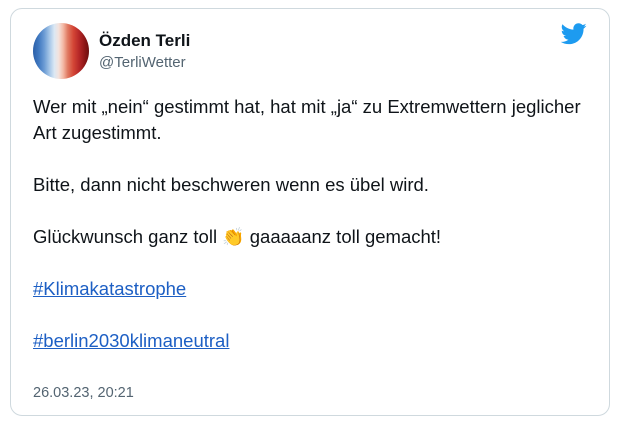 The height and width of the screenshot is (432, 620). Describe the element at coordinates (345, 236) in the screenshot. I see `tweet-line-3-end: gaaaaanz toll gemacht!` at that location.